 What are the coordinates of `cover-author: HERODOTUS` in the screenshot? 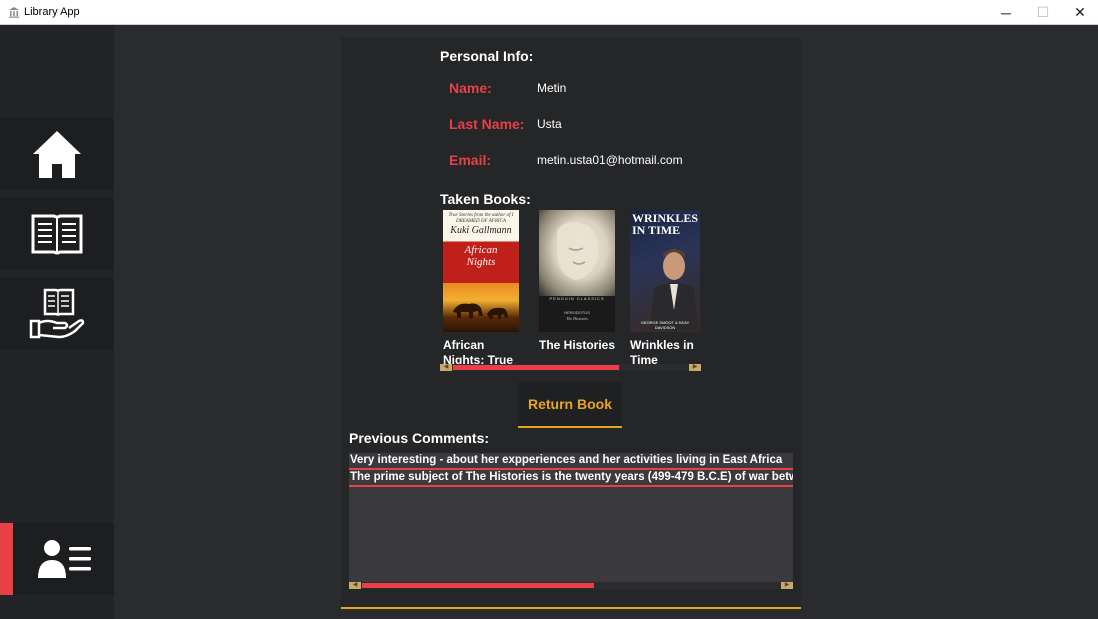 It's located at (577, 312).